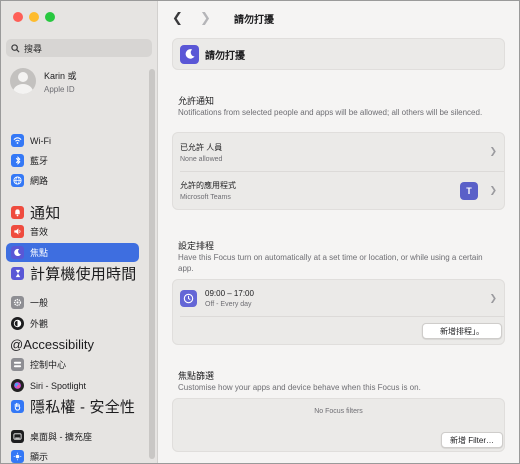 The height and width of the screenshot is (464, 520). What do you see at coordinates (18, 17) in the screenshot?
I see `close-window-button` at bounding box center [18, 17].